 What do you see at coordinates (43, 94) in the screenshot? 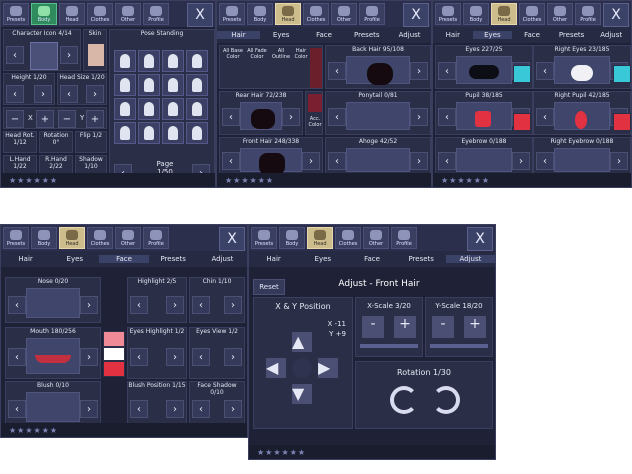
I see `height-plus-button: ›` at bounding box center [43, 94].